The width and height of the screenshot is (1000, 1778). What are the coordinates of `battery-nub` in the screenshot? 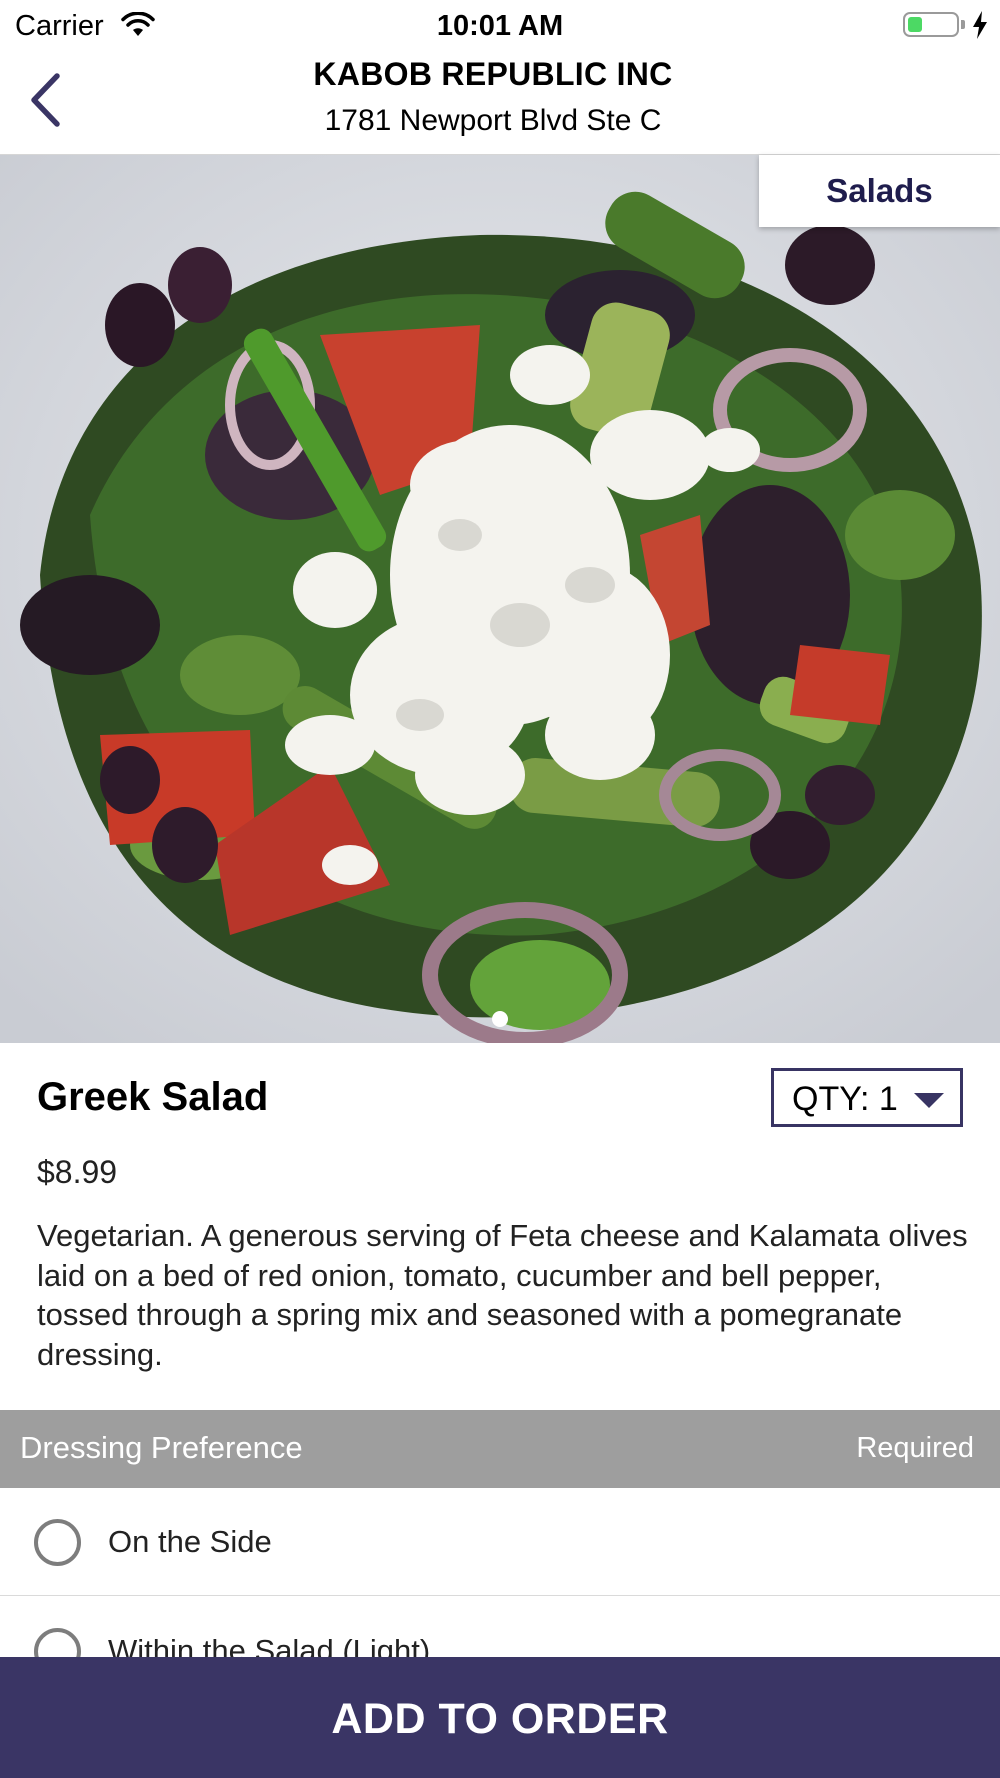 It's located at (963, 24).